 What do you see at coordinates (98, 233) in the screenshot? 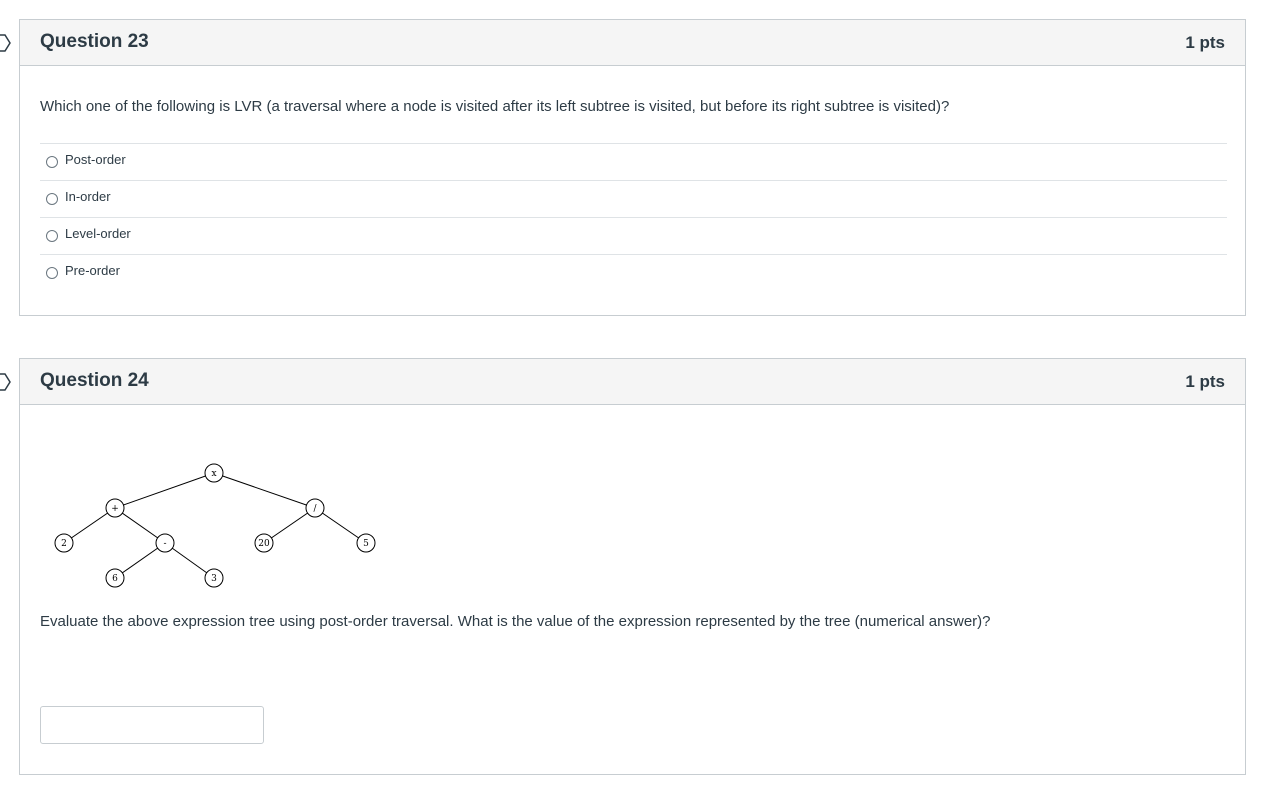
I see `answer-label: Level-order` at bounding box center [98, 233].